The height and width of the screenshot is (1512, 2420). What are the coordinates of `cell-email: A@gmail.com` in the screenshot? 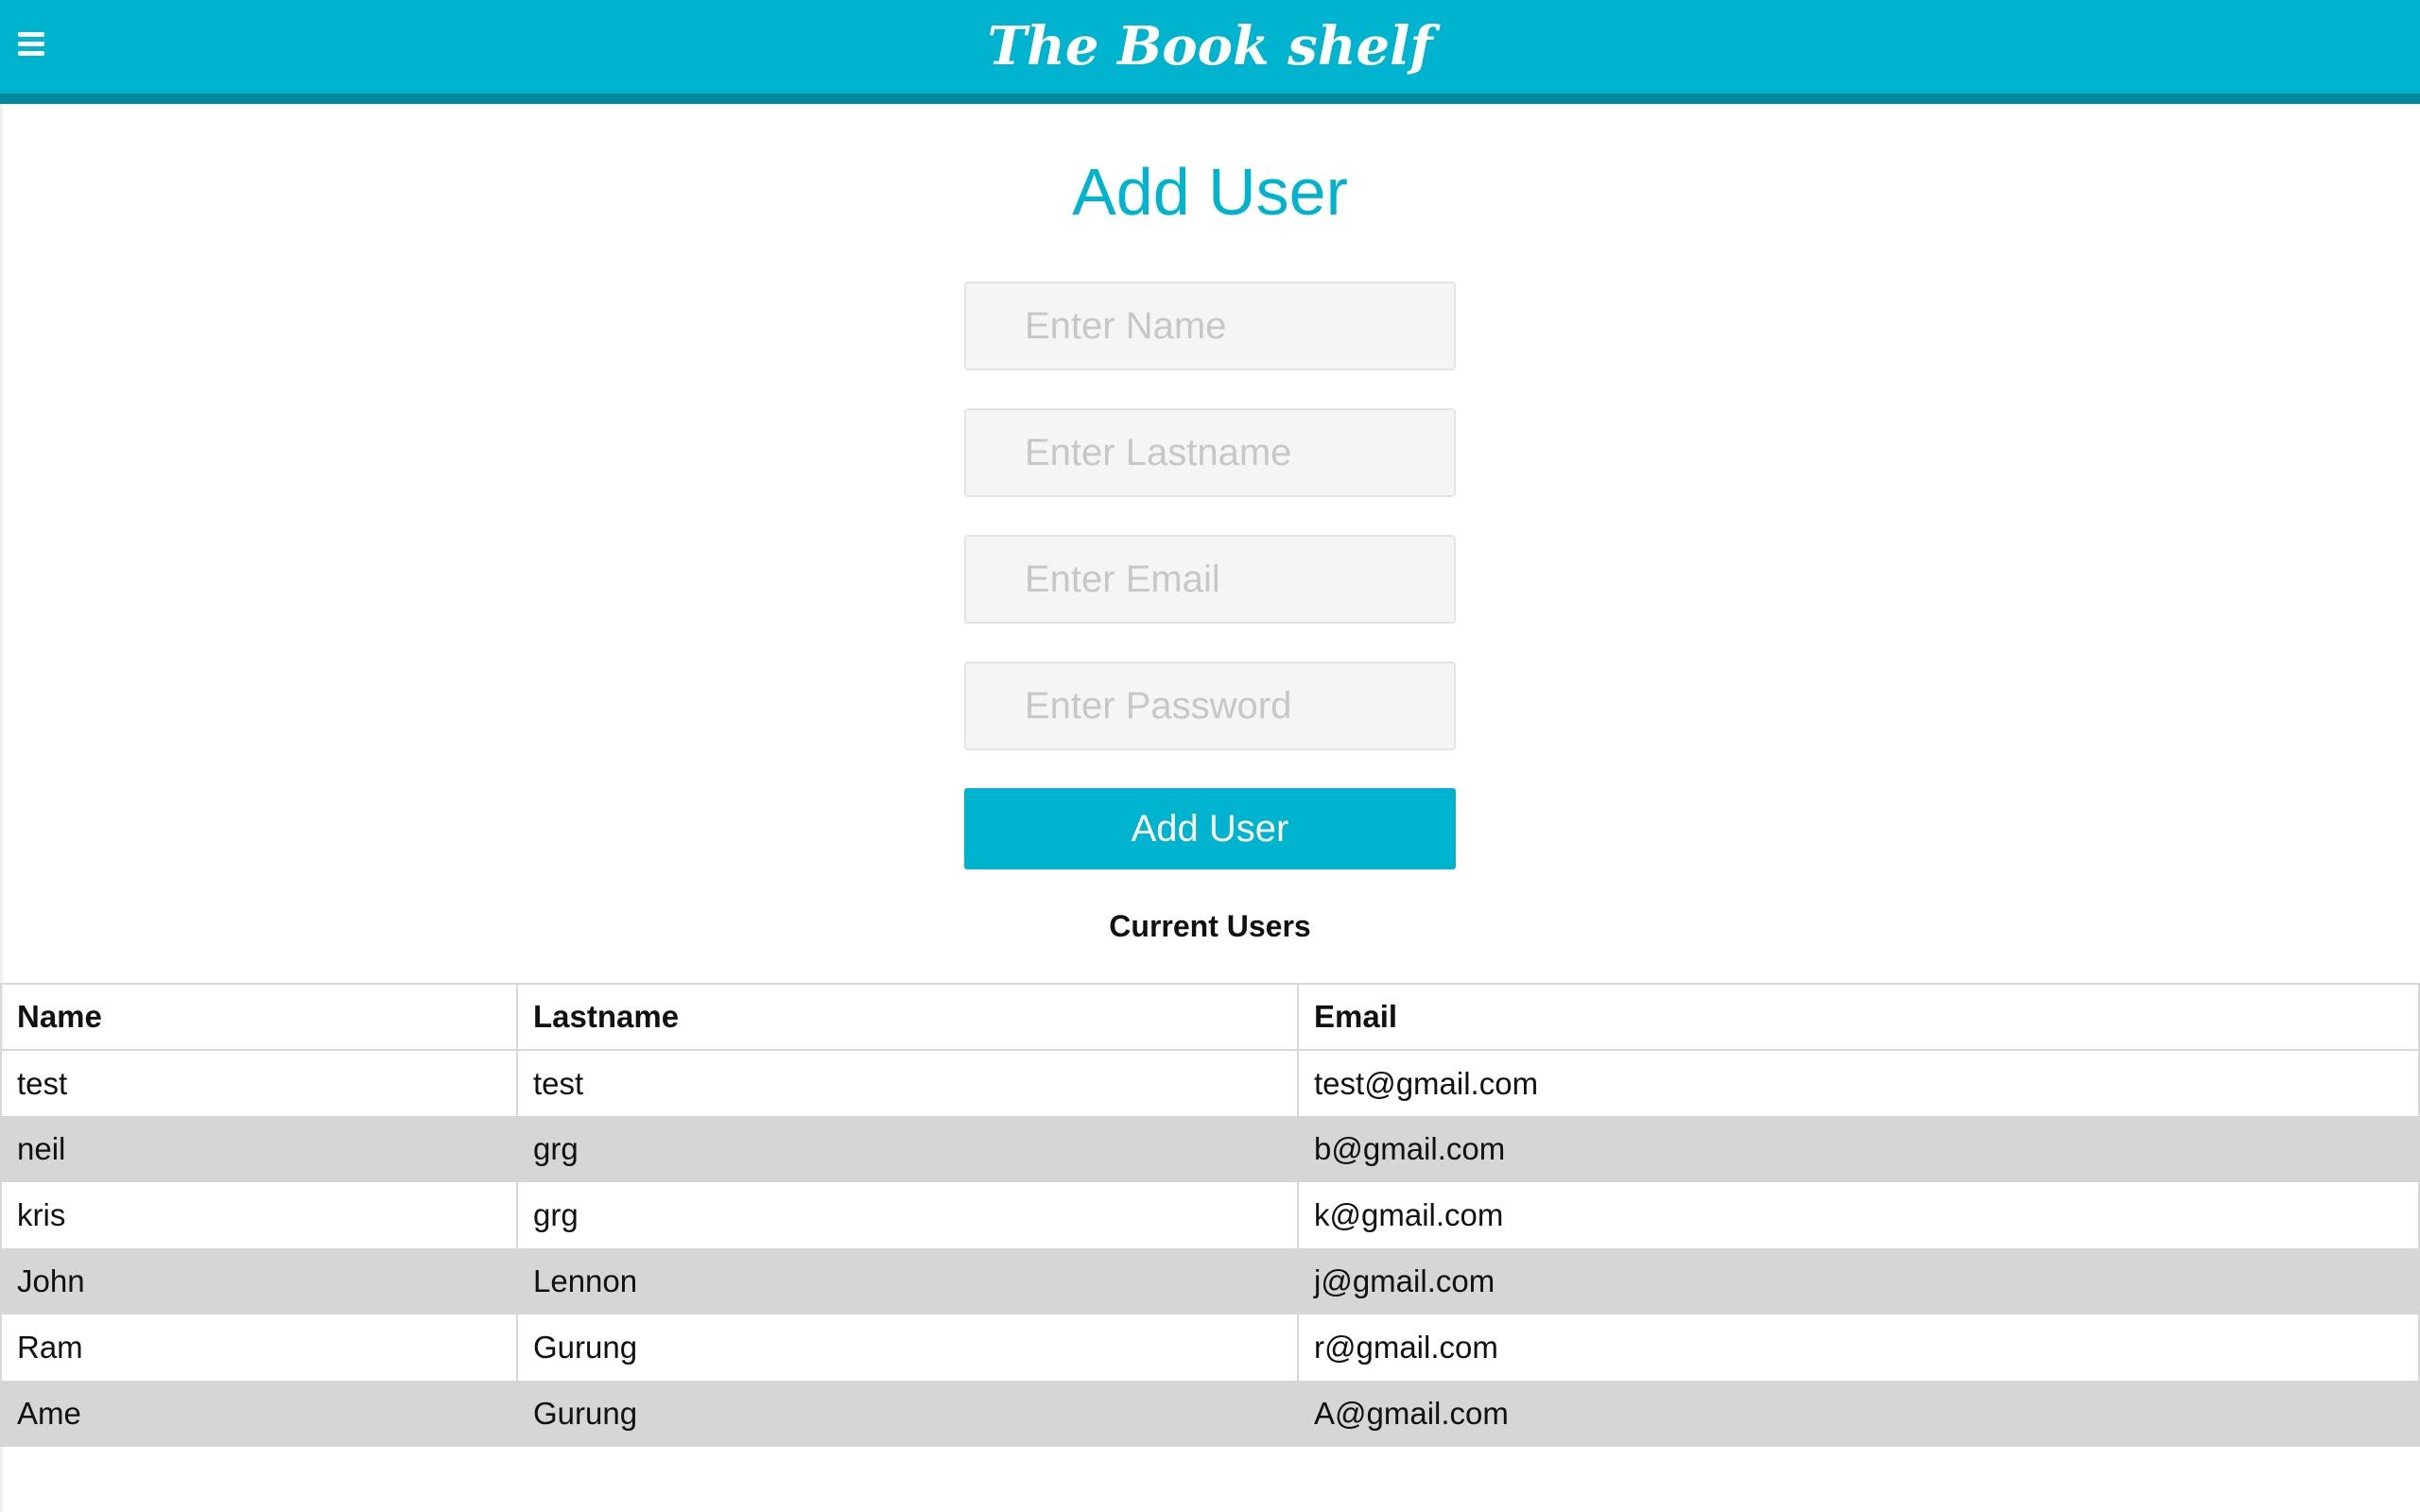 It's located at (1858, 1414).